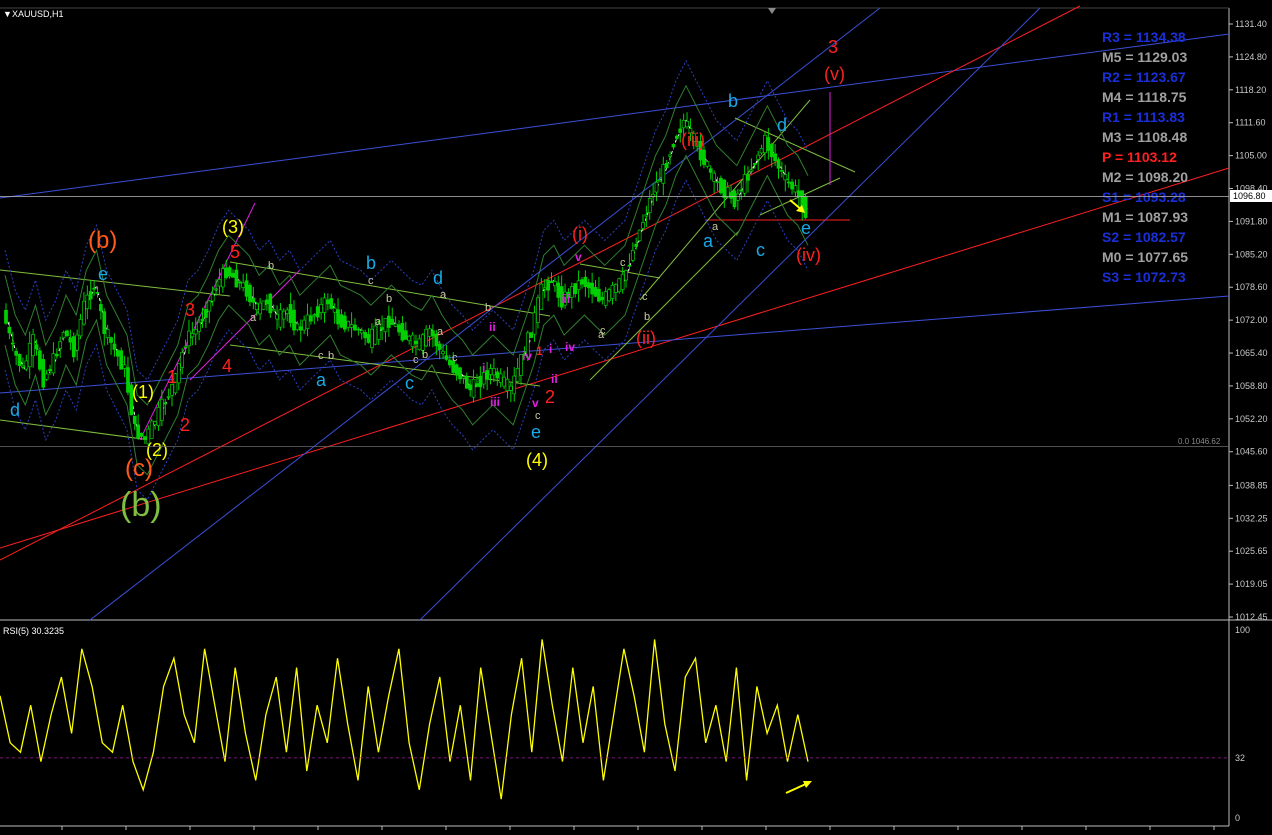  What do you see at coordinates (371, 263) in the screenshot?
I see `wave-label: b` at bounding box center [371, 263].